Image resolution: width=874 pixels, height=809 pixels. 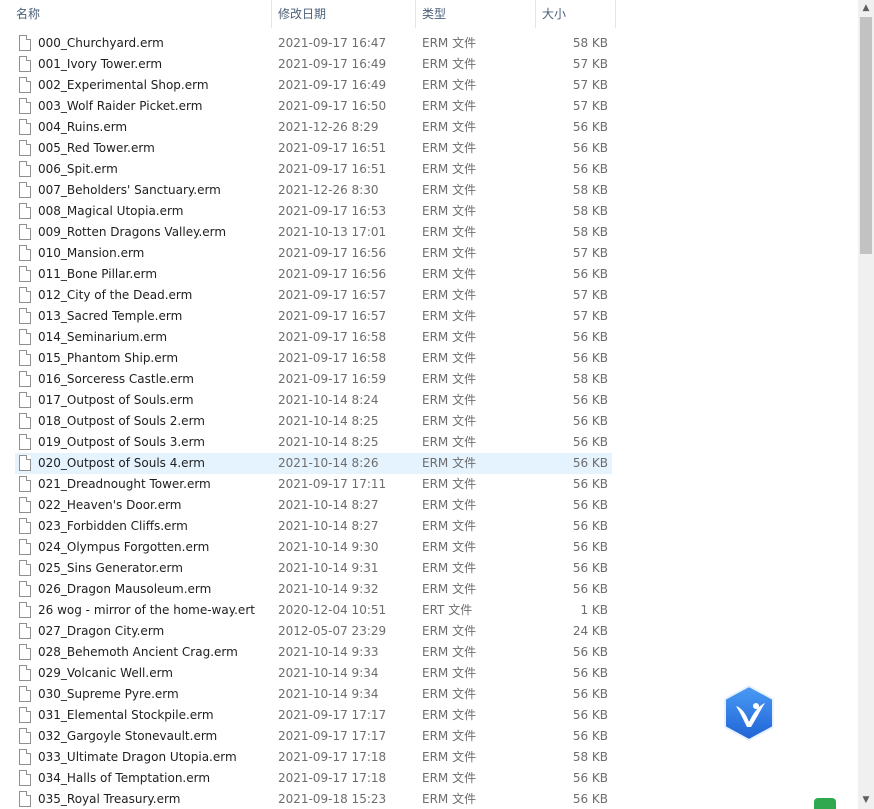 I want to click on column-header-type: 类型, so click(x=475, y=14).